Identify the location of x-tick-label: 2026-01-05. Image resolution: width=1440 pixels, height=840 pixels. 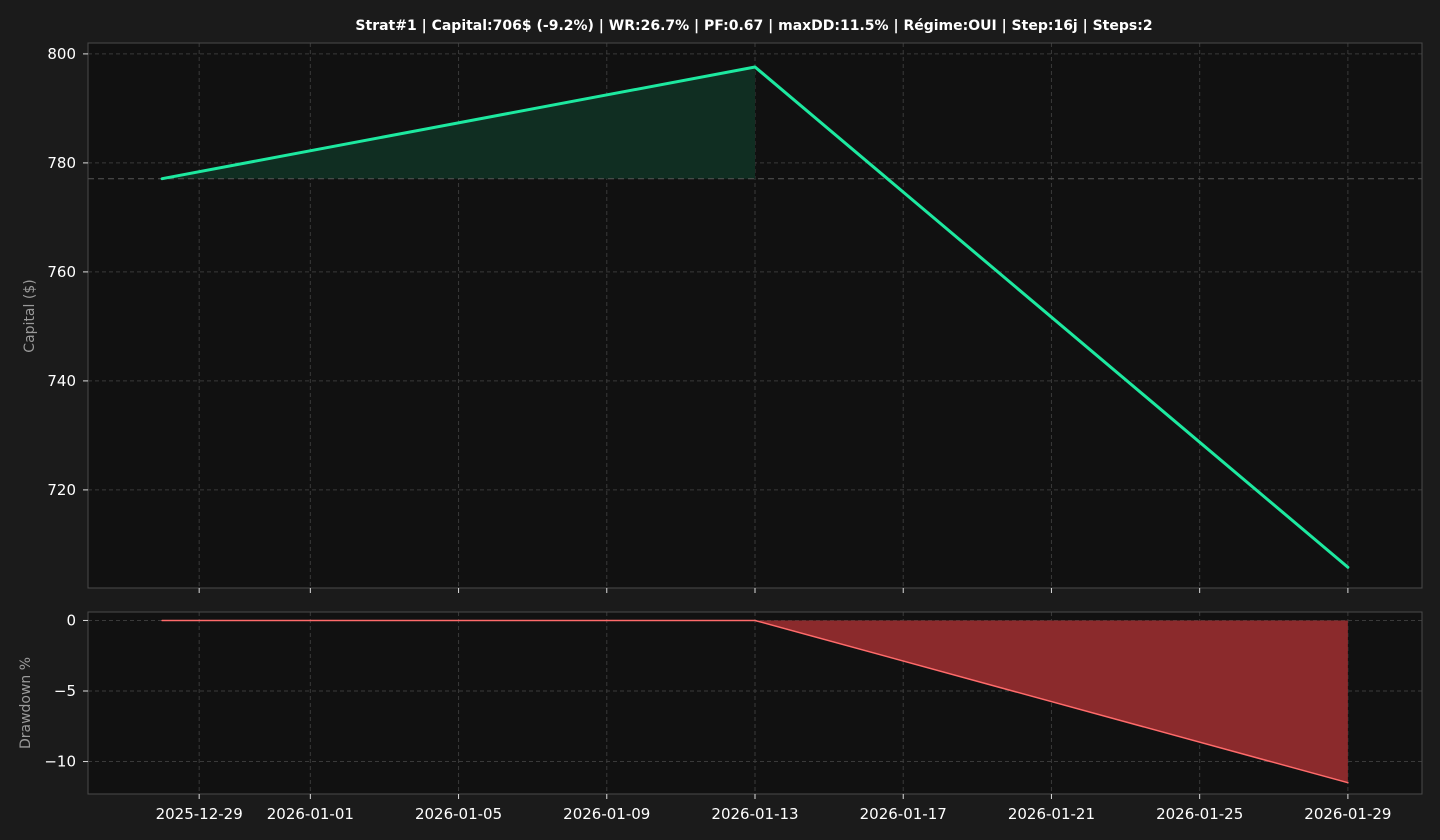
(458, 814).